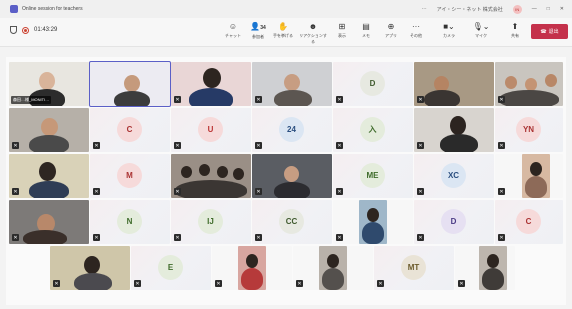 The width and height of the screenshot is (572, 309). Describe the element at coordinates (283, 26) in the screenshot. I see `raise-hand-icon: ✋` at that location.